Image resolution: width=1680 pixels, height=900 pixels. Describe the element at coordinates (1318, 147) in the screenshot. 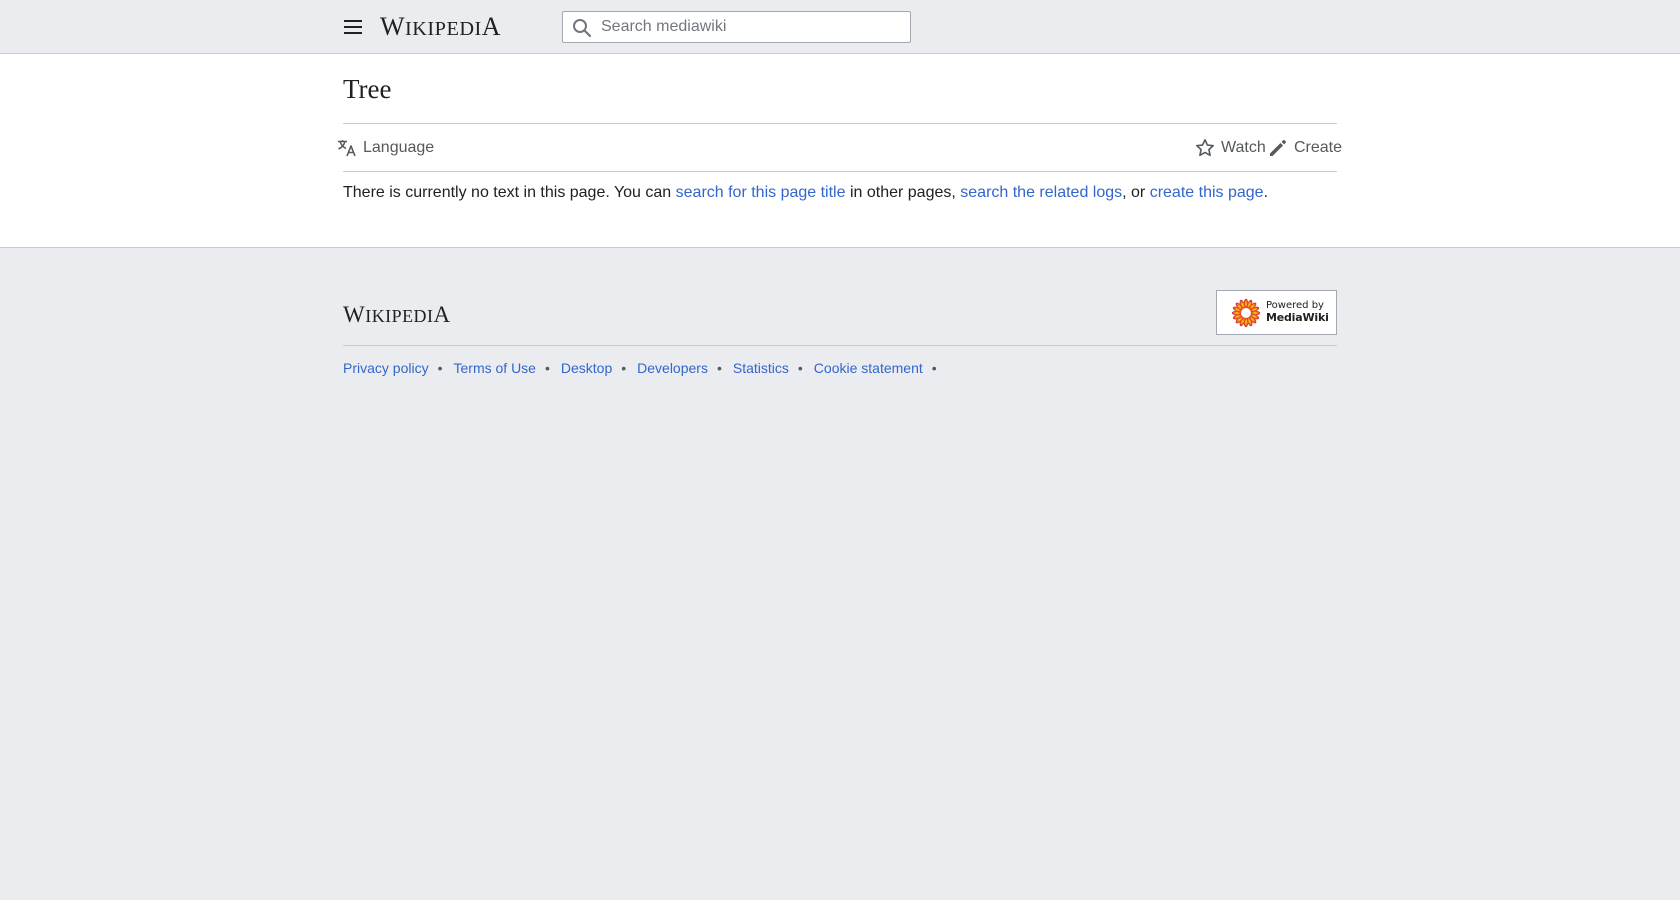

I see `create-label: Create` at that location.